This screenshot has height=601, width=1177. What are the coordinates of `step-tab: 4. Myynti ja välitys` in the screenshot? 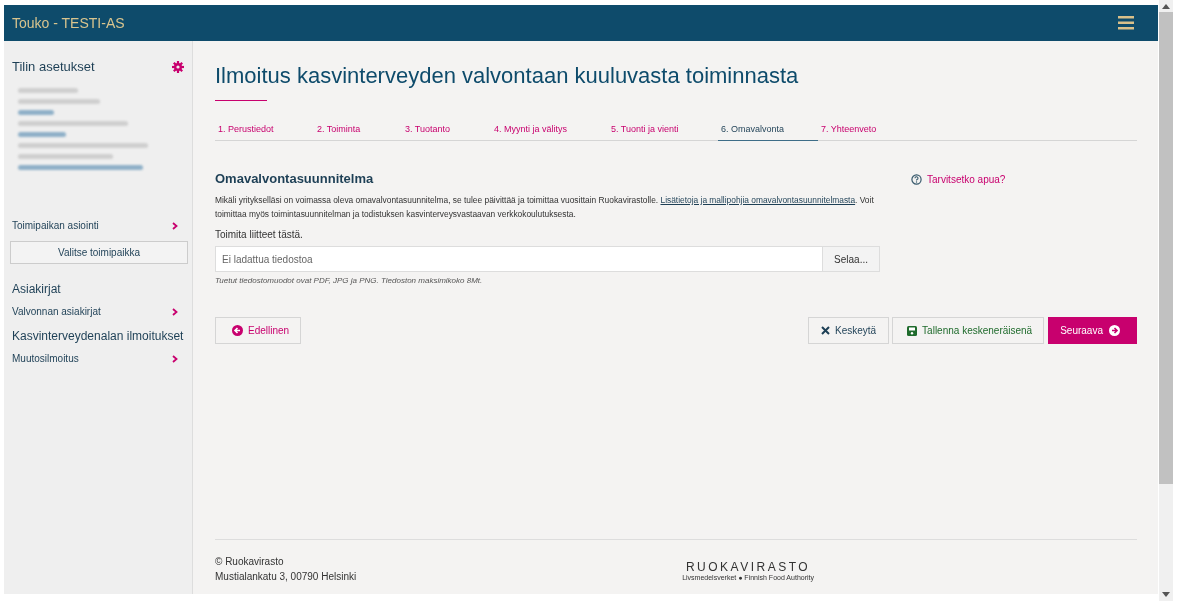 It's located at (549, 131).